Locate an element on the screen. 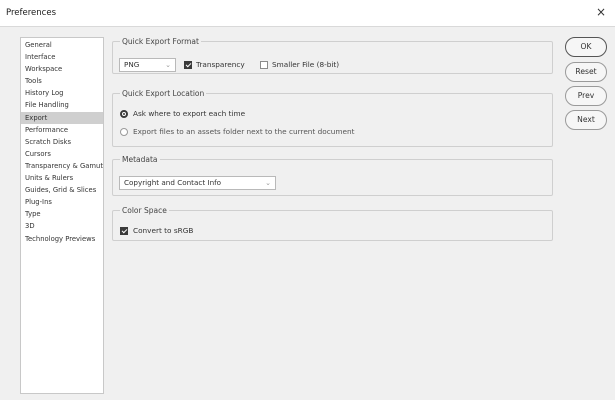  metadata-select: Copyright and Contact Info ⌄ is located at coordinates (197, 183).